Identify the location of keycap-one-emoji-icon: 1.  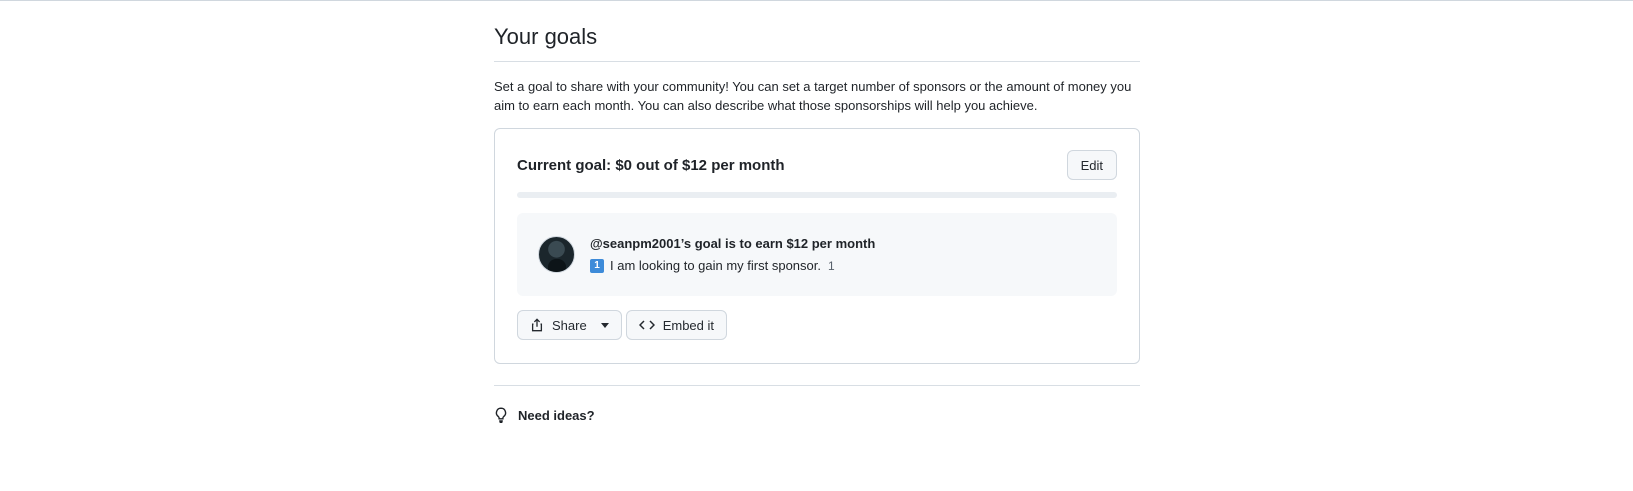
(597, 265).